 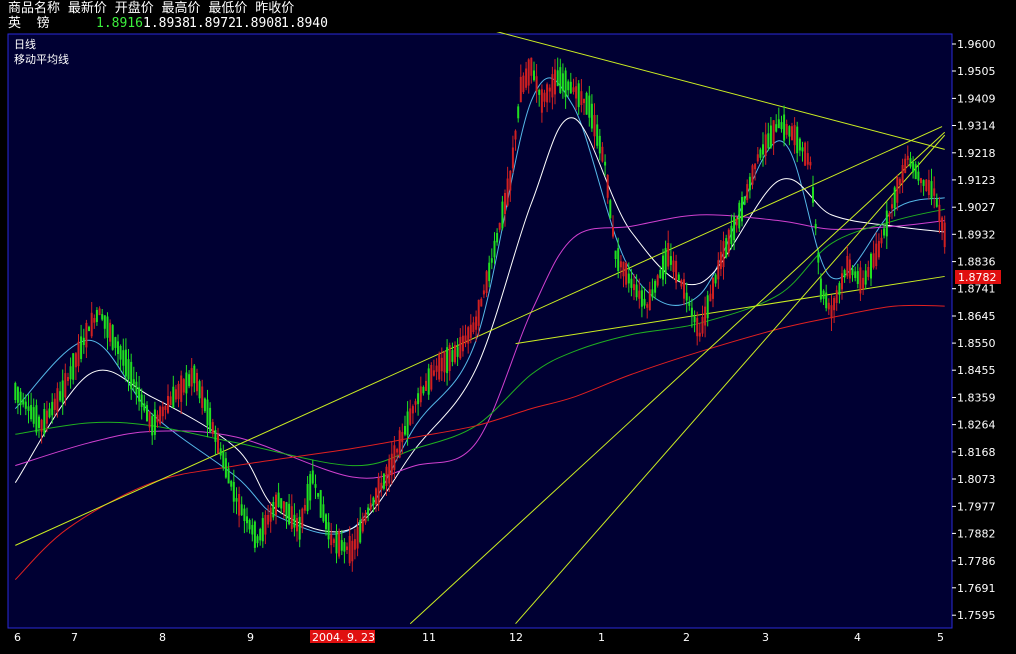 I want to click on y-tick-label: 1.8836, so click(x=976, y=262).